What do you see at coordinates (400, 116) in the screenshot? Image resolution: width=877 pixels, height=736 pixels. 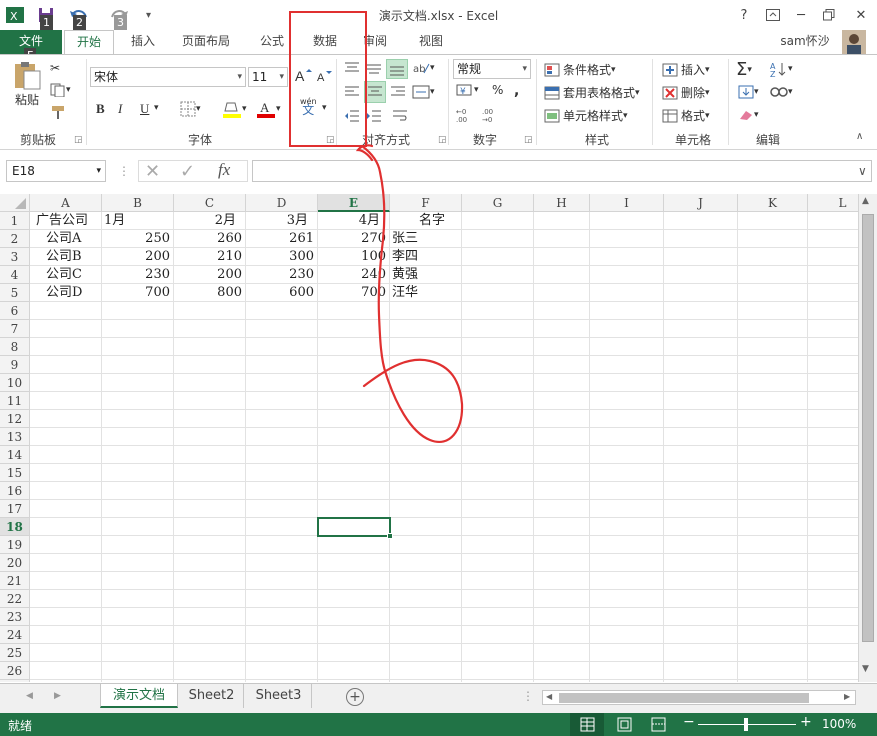 I see `wrap-text-icon` at bounding box center [400, 116].